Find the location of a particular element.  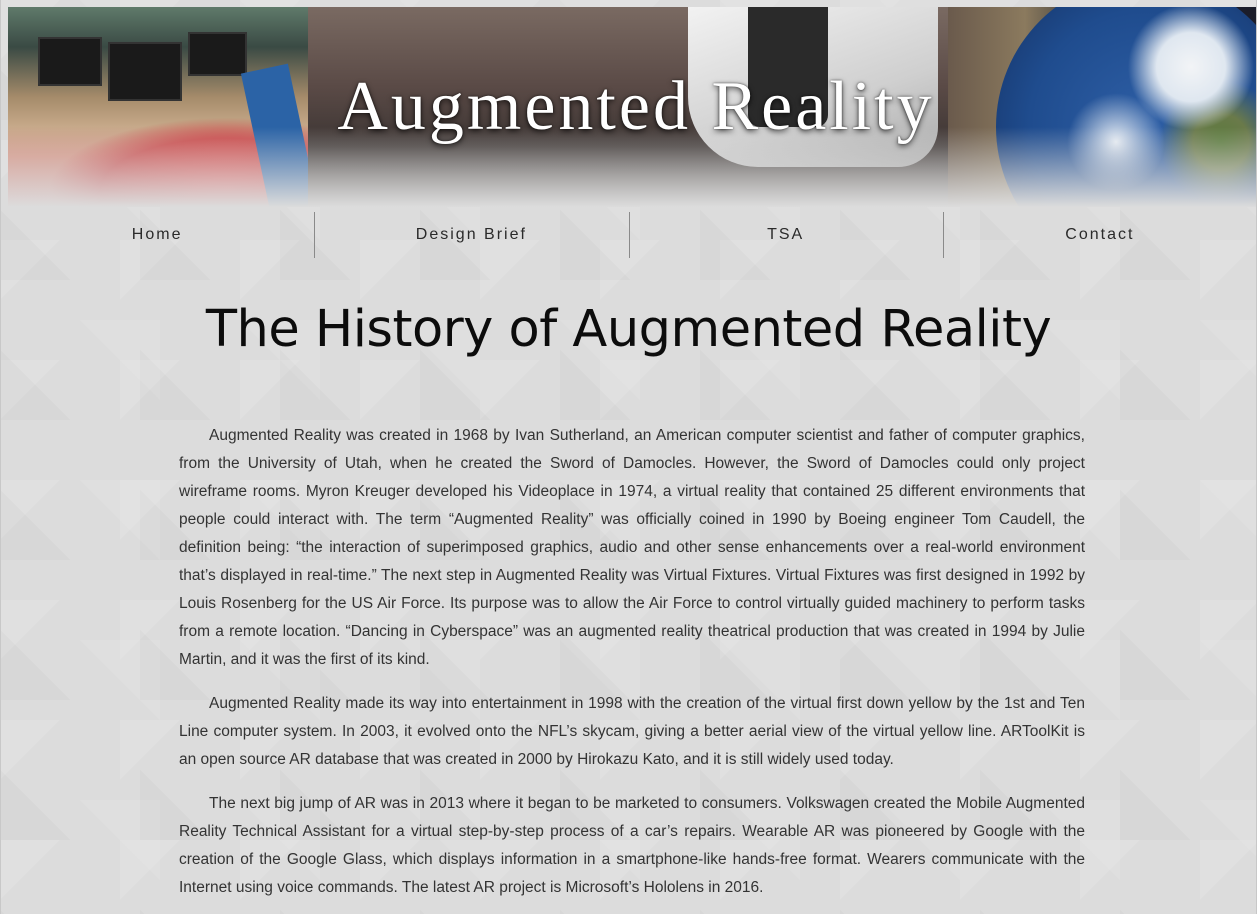

nav-home-link: Home is located at coordinates (157, 235).